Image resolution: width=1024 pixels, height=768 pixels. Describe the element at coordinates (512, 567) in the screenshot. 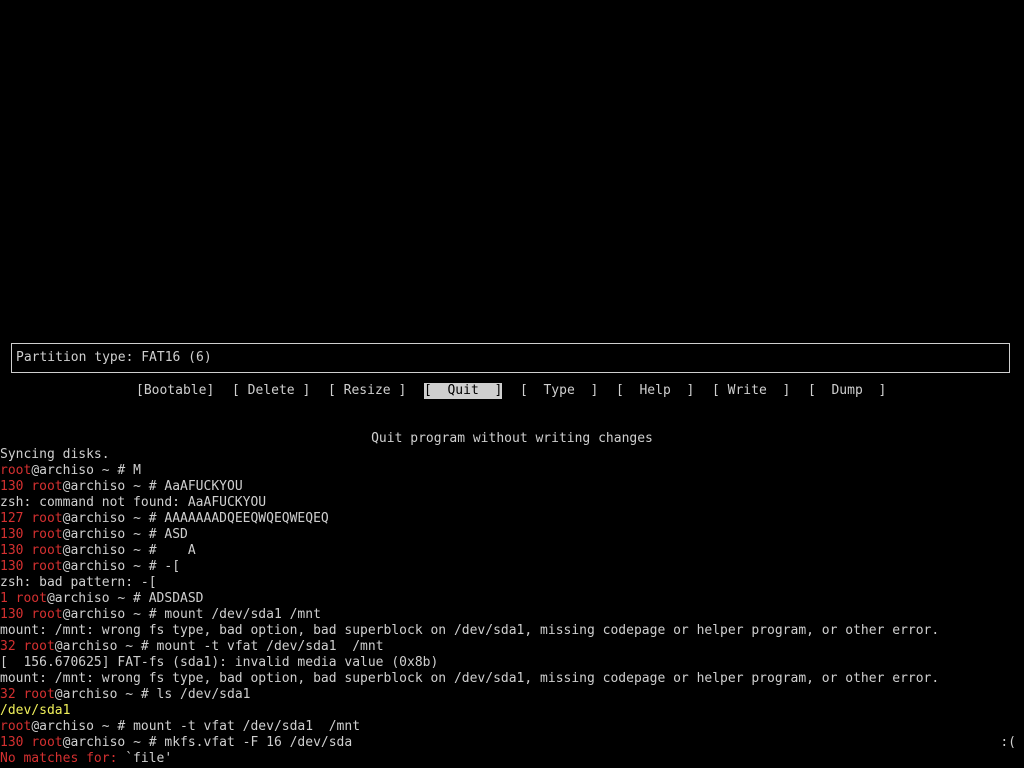

I see `terminal-prompt-line: 130 root@archiso ~ # -[` at that location.